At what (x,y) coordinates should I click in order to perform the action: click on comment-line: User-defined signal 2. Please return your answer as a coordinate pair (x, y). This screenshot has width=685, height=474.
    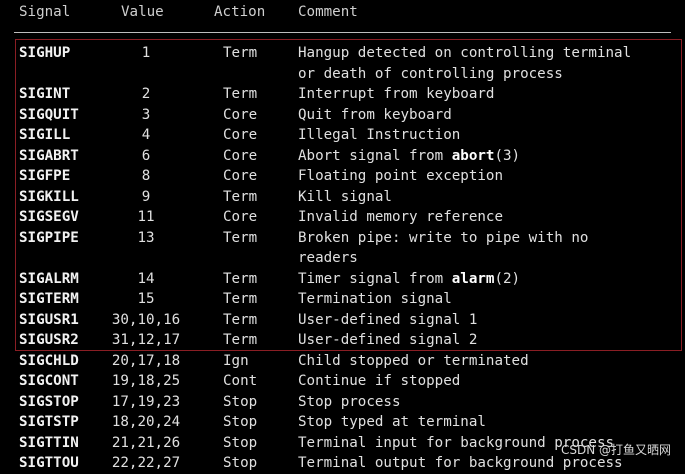
    Looking at the image, I should click on (388, 340).